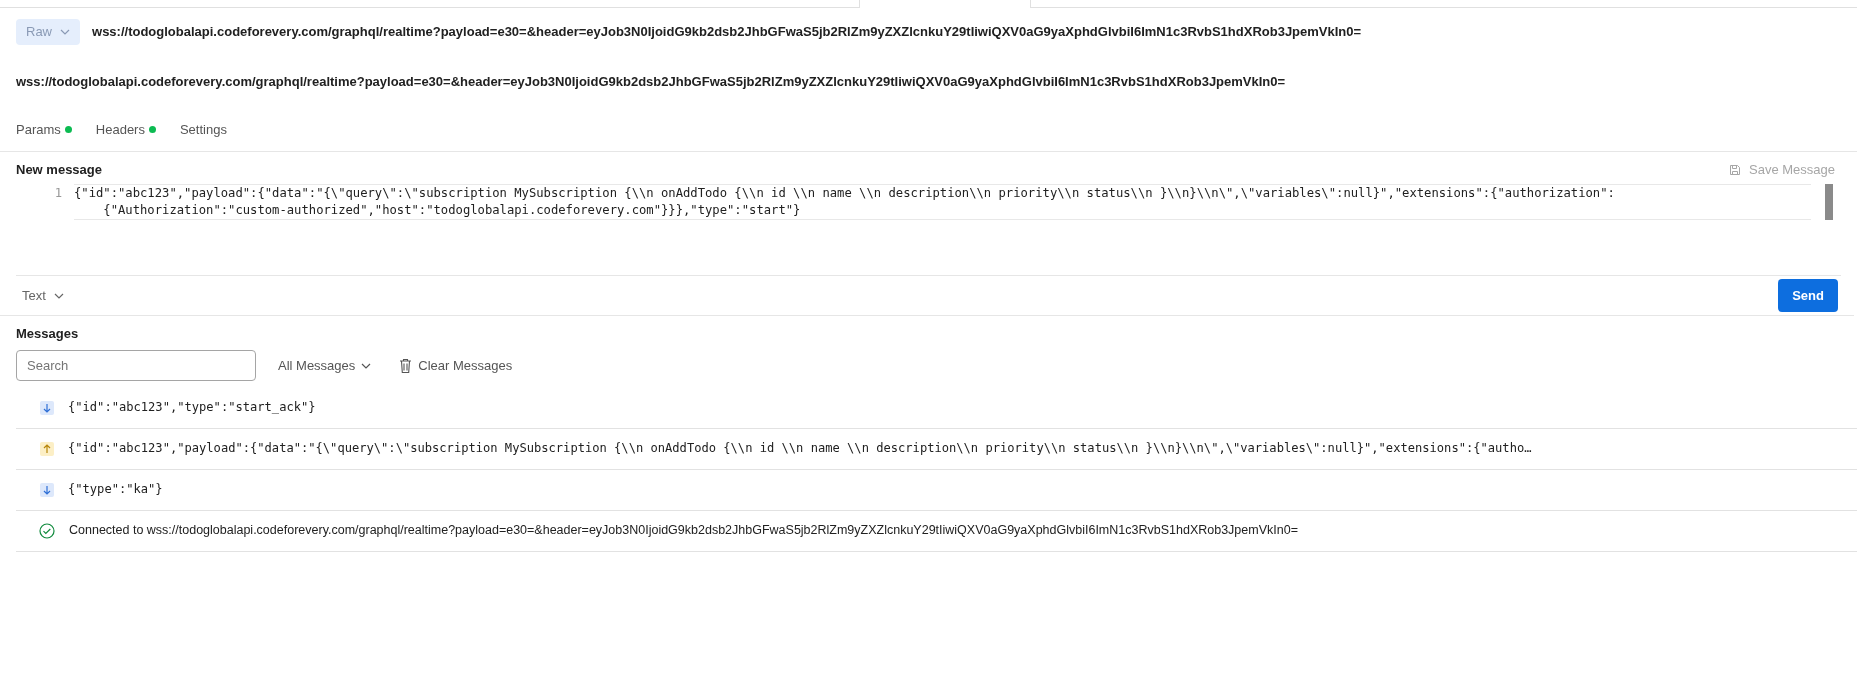 The height and width of the screenshot is (677, 1857). Describe the element at coordinates (727, 32) in the screenshot. I see `url-text: wss://todoglobalapi.codeforevery.com/graphql/realtime?payload=e30=&header=eyJob3N0IjoidG9kb2dsb2JhbGFwaS5jb2RlZm9yZXZlcnkuY29tIiwiQXV0aG9yaXphdGlvbiI6ImN1c3RvbS1hdXRob3JpemVkIn0=` at that location.